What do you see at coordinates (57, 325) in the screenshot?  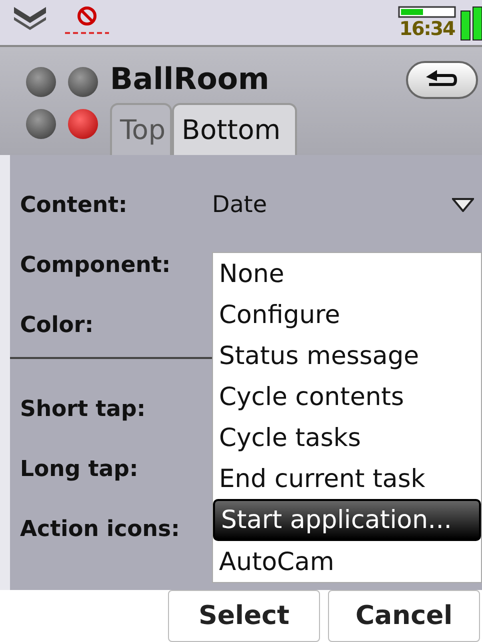 I see `field-label: Color:` at bounding box center [57, 325].